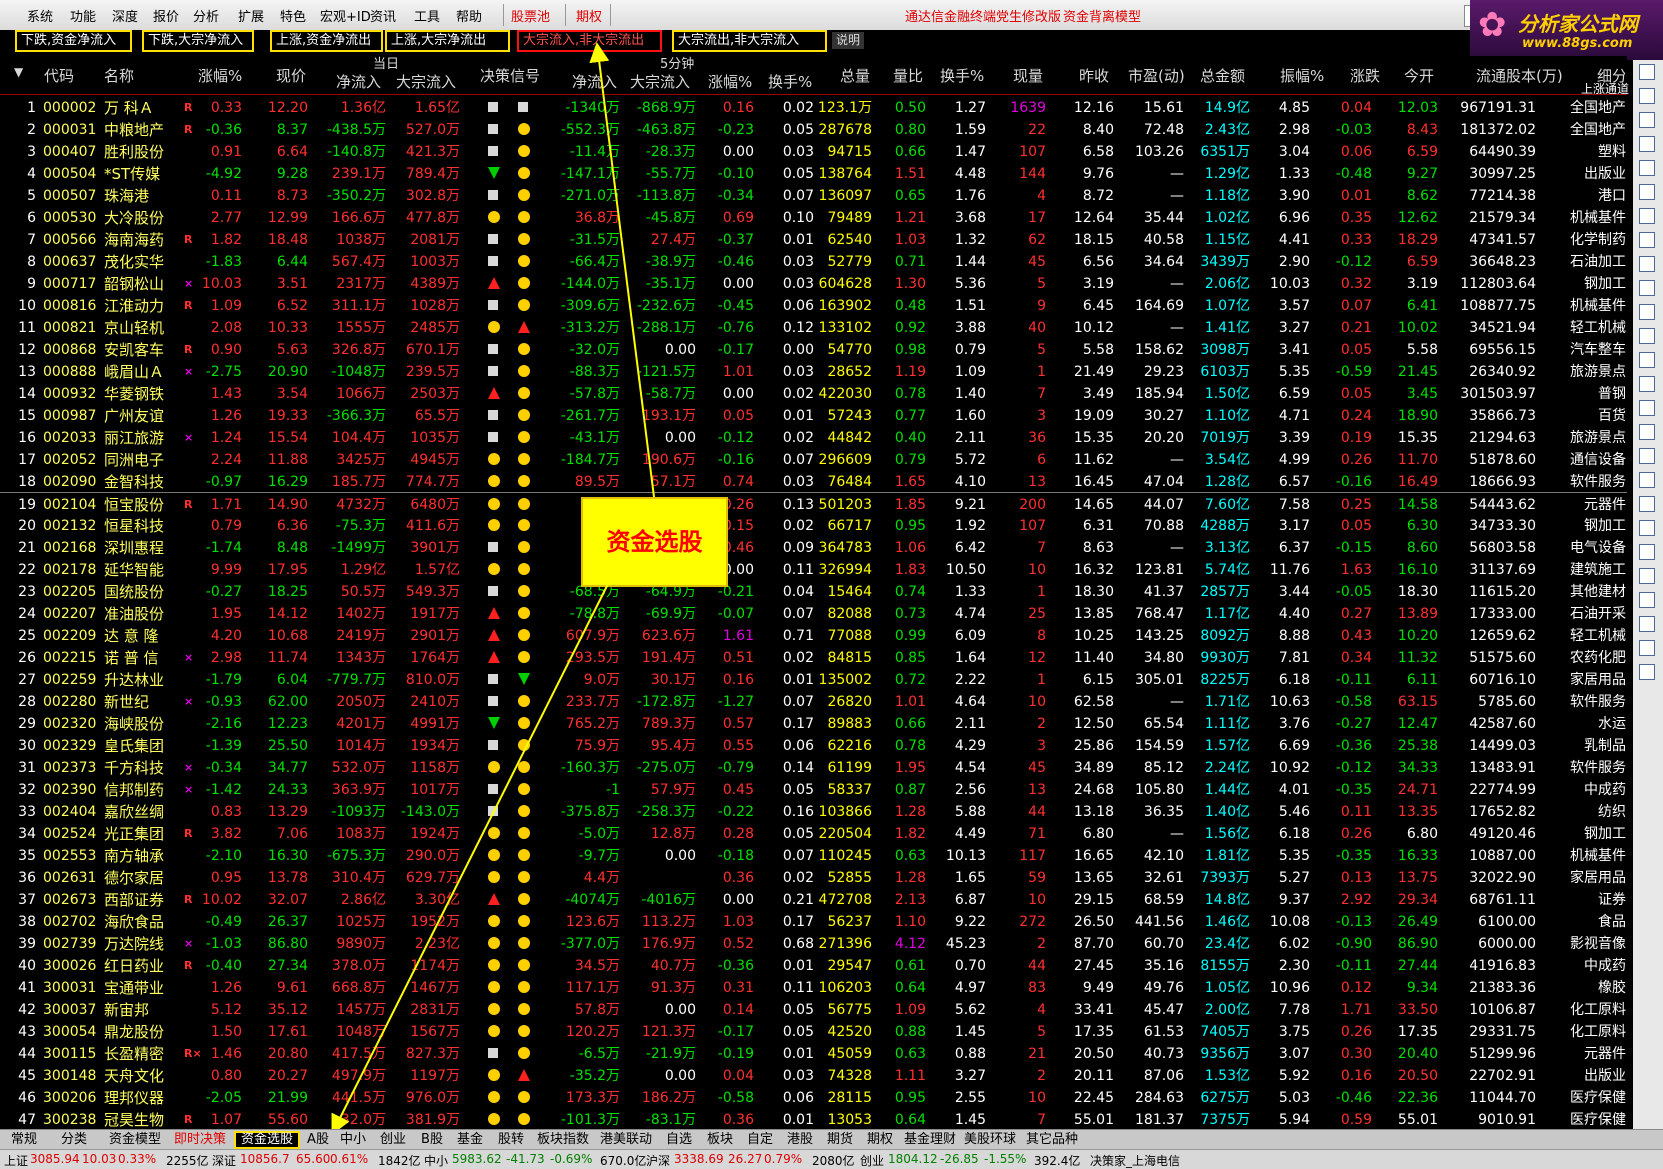  Describe the element at coordinates (40, 15) in the screenshot. I see `menu-item: 系统` at that location.